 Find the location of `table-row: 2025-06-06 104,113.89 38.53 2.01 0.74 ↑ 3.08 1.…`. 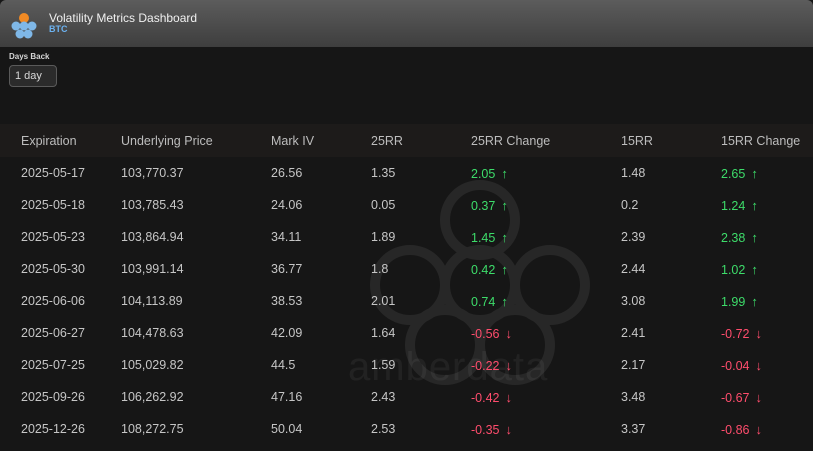

table-row: 2025-06-06 104,113.89 38.53 2.01 0.74 ↑ 3.08 1.… is located at coordinates (406, 301).